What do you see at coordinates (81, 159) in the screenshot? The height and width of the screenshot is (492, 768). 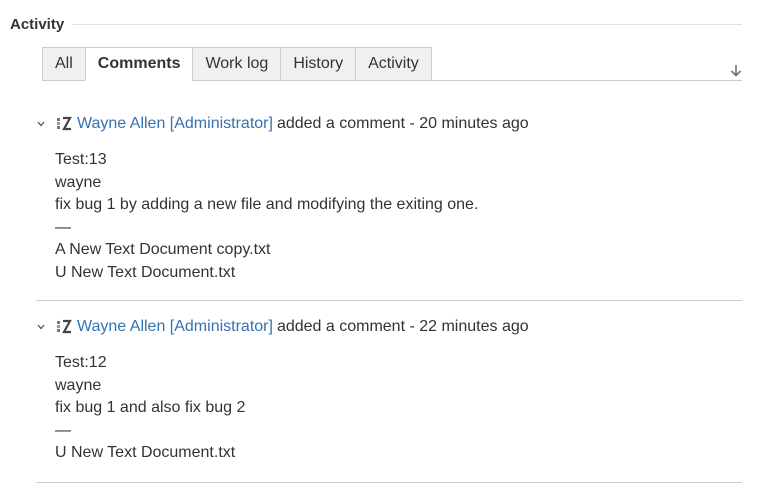 I see `comment-line: Test:13` at bounding box center [81, 159].